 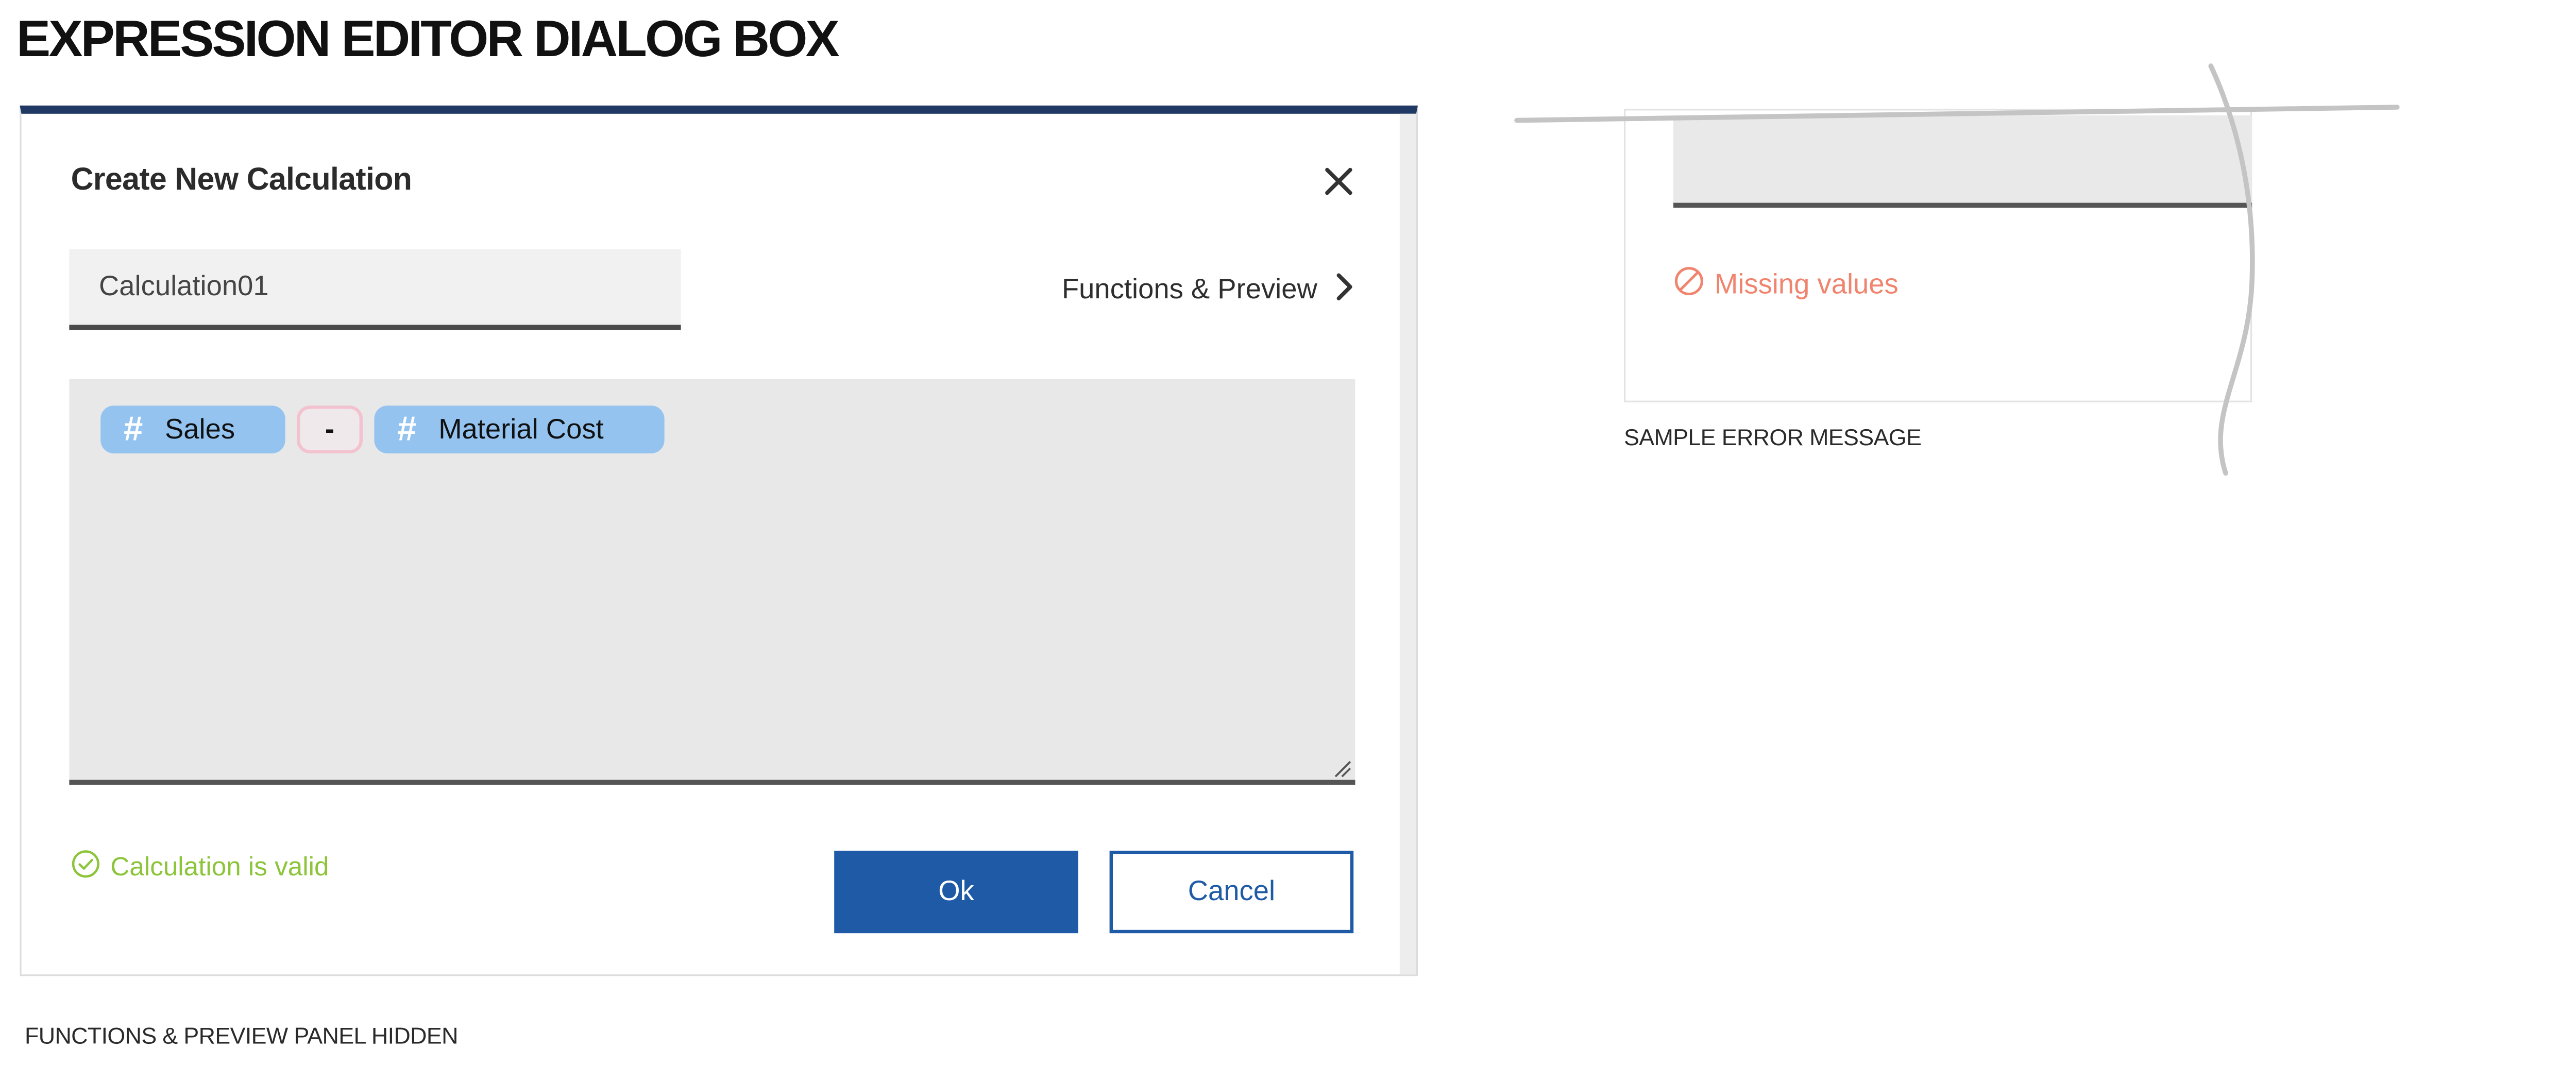 What do you see at coordinates (241, 1035) in the screenshot?
I see `panel-hidden-caption: FUNCTIONS & PREVIEW PANEL HIDDEN` at bounding box center [241, 1035].